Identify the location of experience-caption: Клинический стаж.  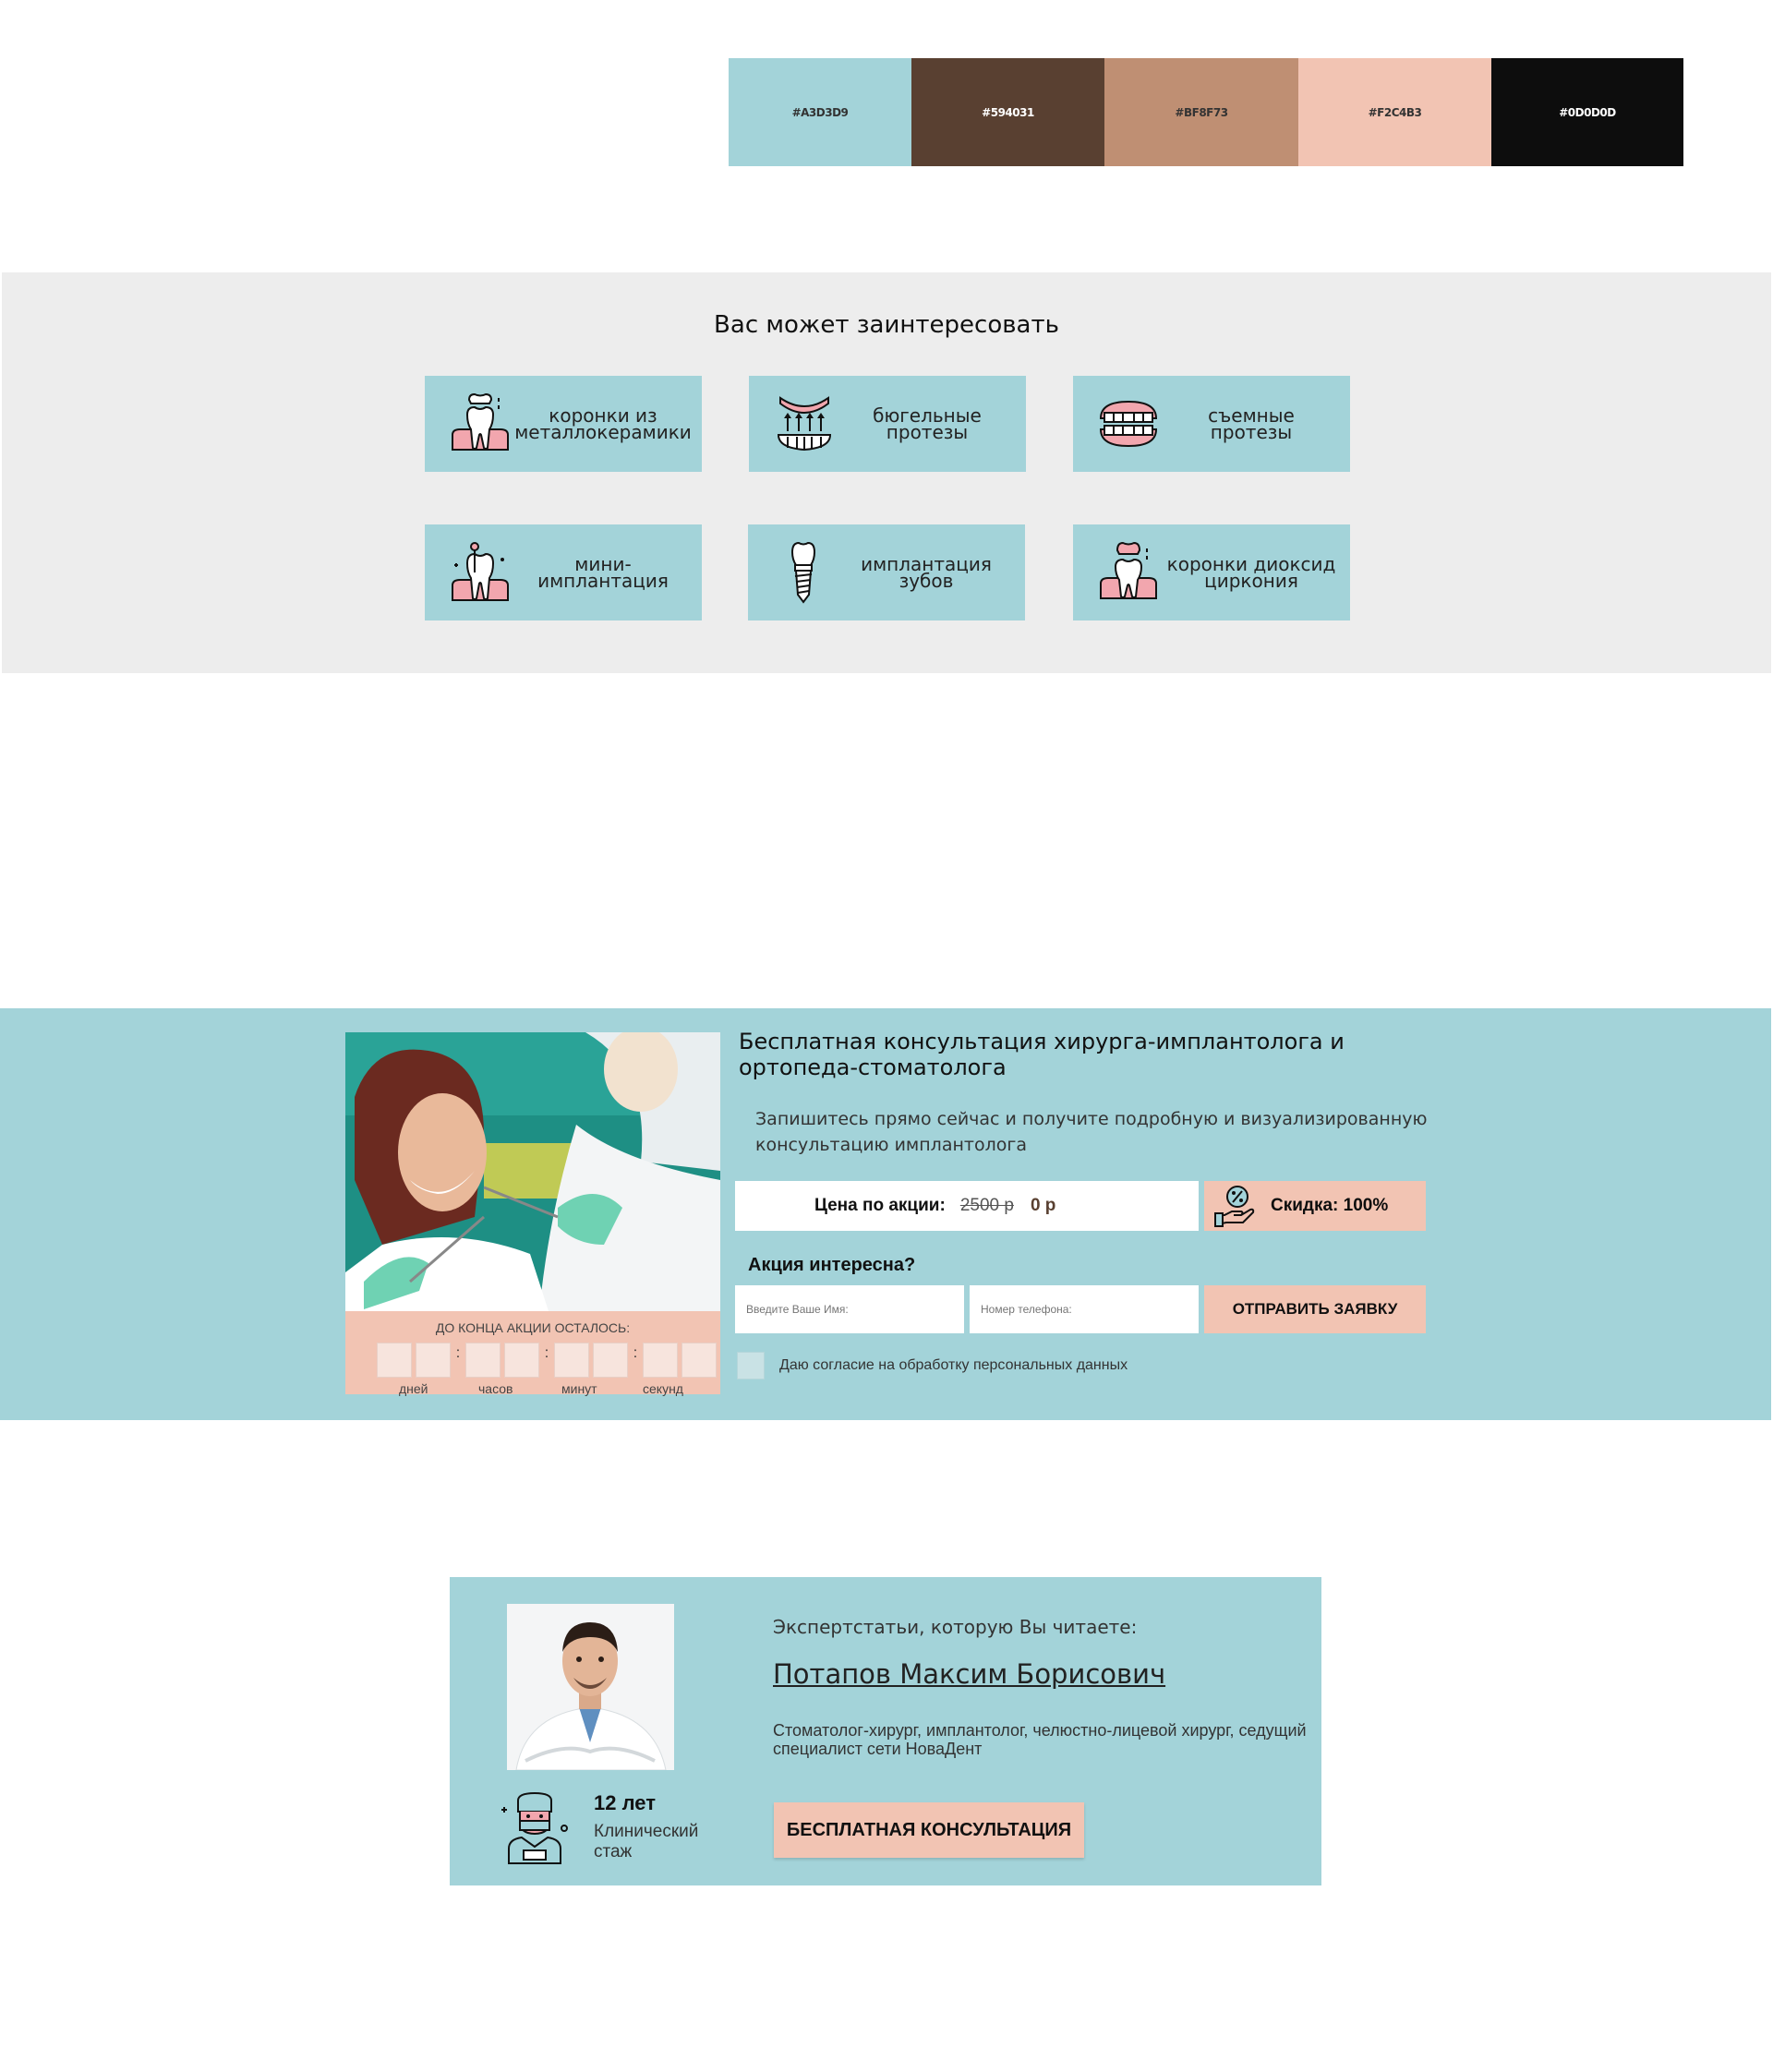
(646, 1841).